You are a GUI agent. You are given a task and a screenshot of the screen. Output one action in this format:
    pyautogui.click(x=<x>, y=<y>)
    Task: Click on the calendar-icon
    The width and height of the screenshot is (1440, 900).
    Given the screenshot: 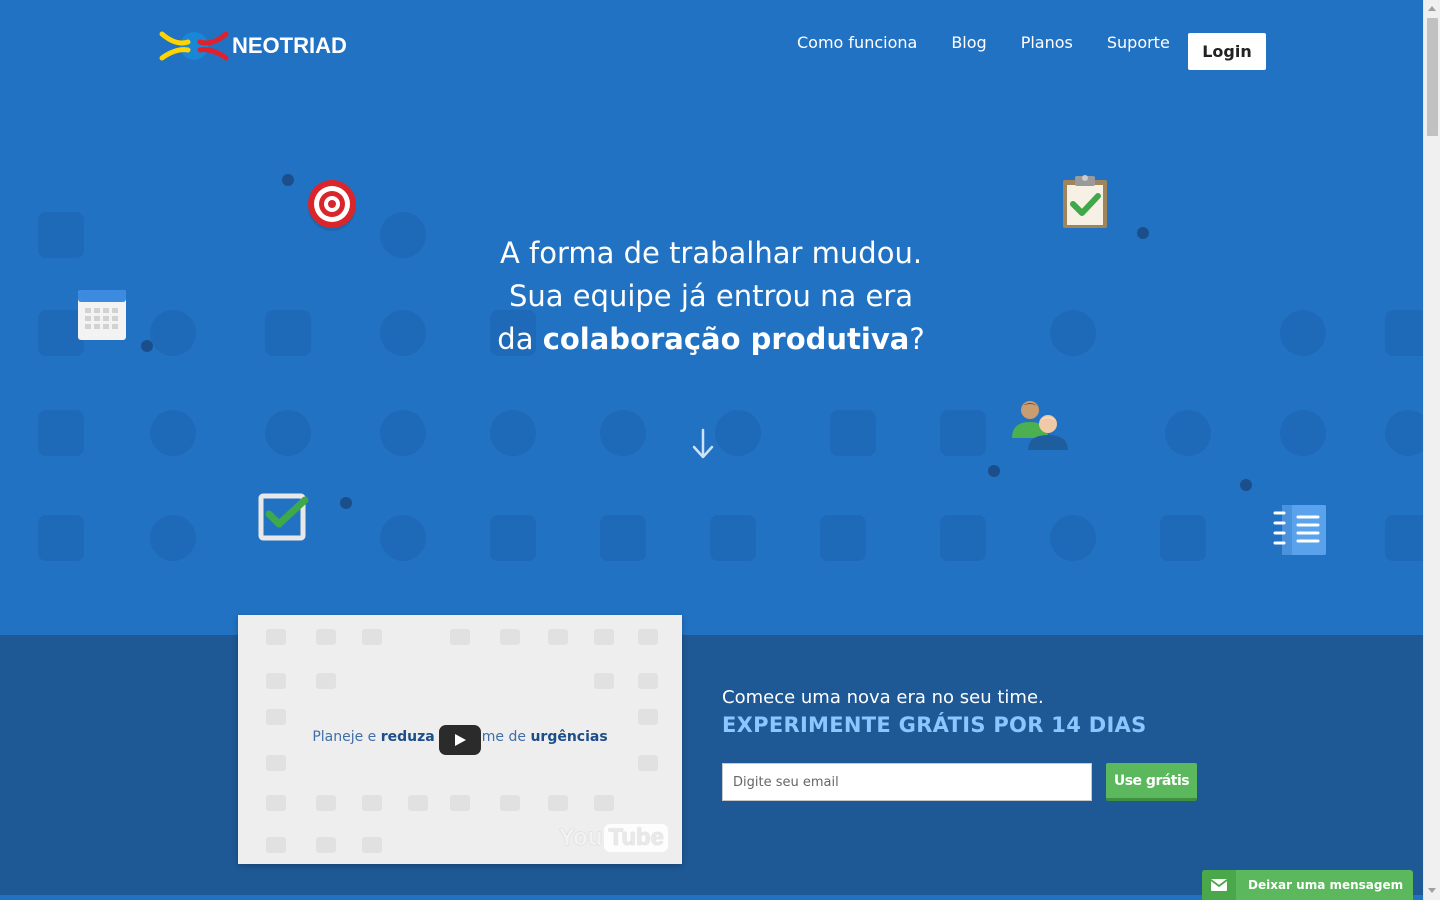 What is the action you would take?
    pyautogui.click(x=102, y=317)
    